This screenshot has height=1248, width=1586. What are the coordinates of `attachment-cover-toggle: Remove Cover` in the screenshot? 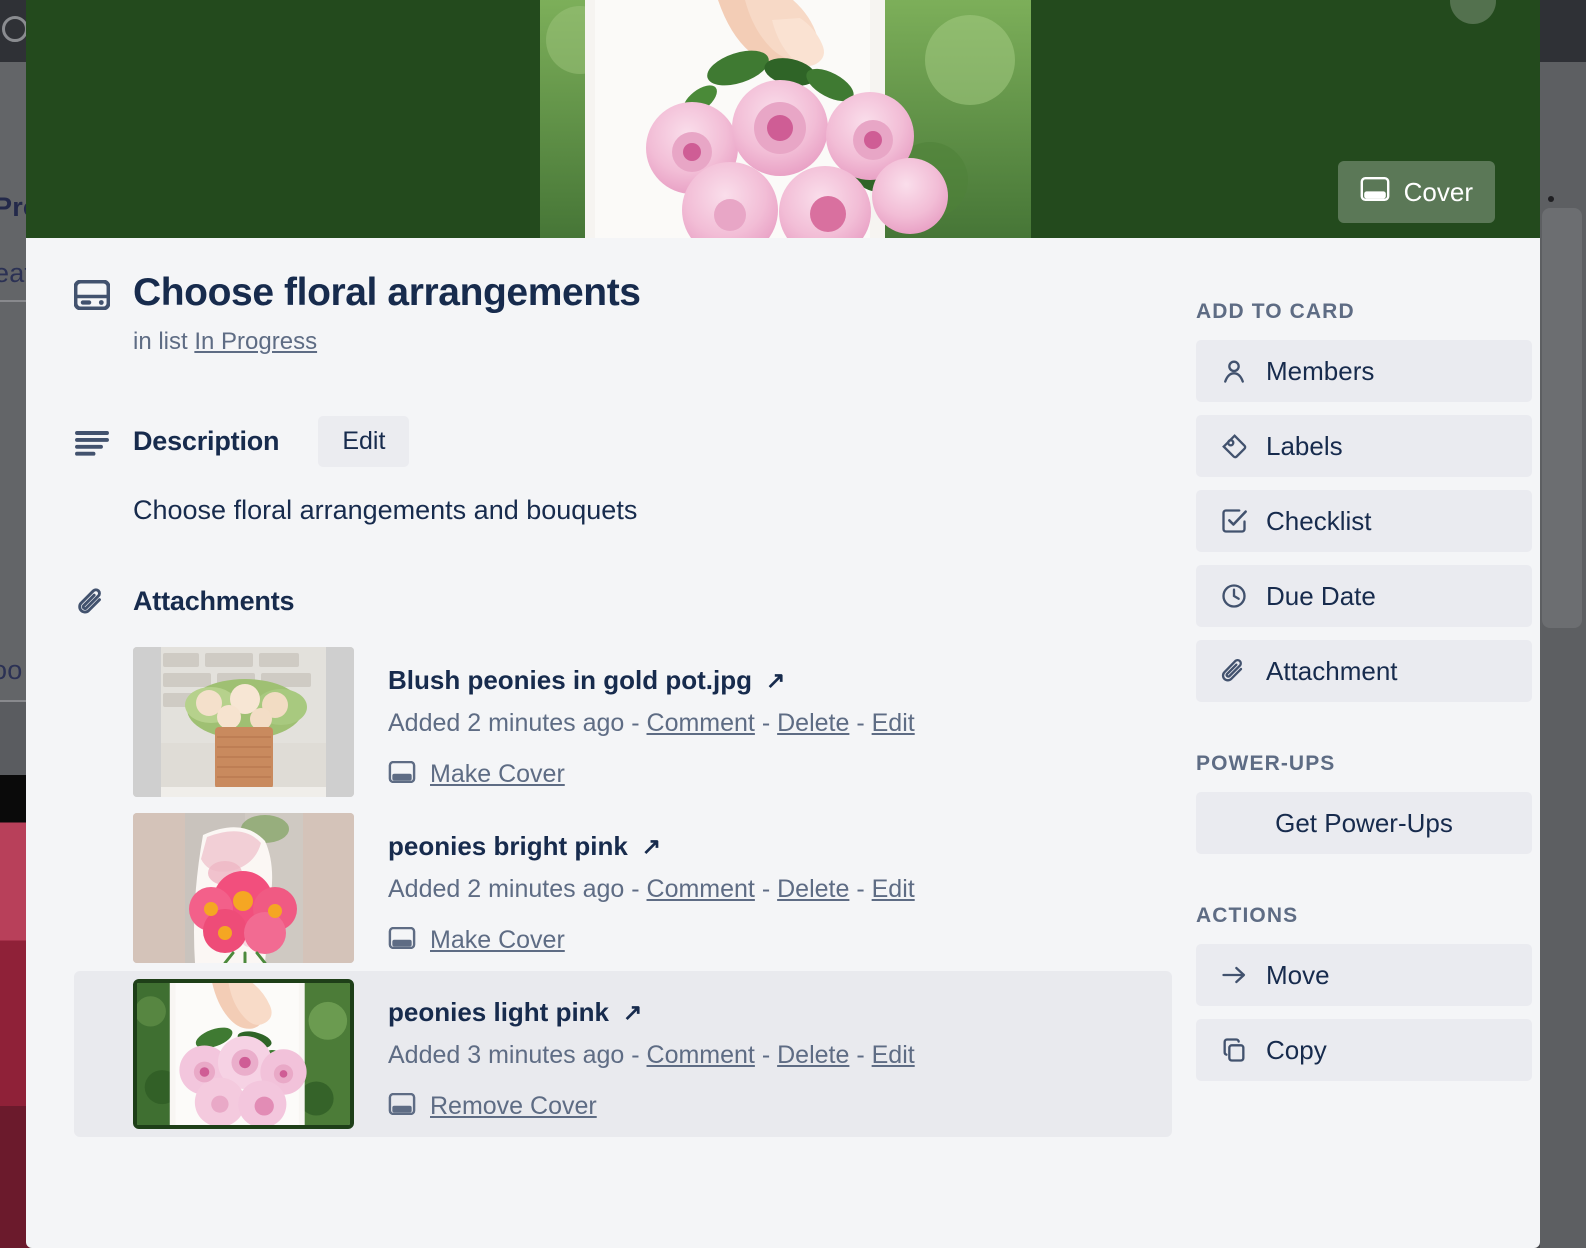 It's located at (651, 1106).